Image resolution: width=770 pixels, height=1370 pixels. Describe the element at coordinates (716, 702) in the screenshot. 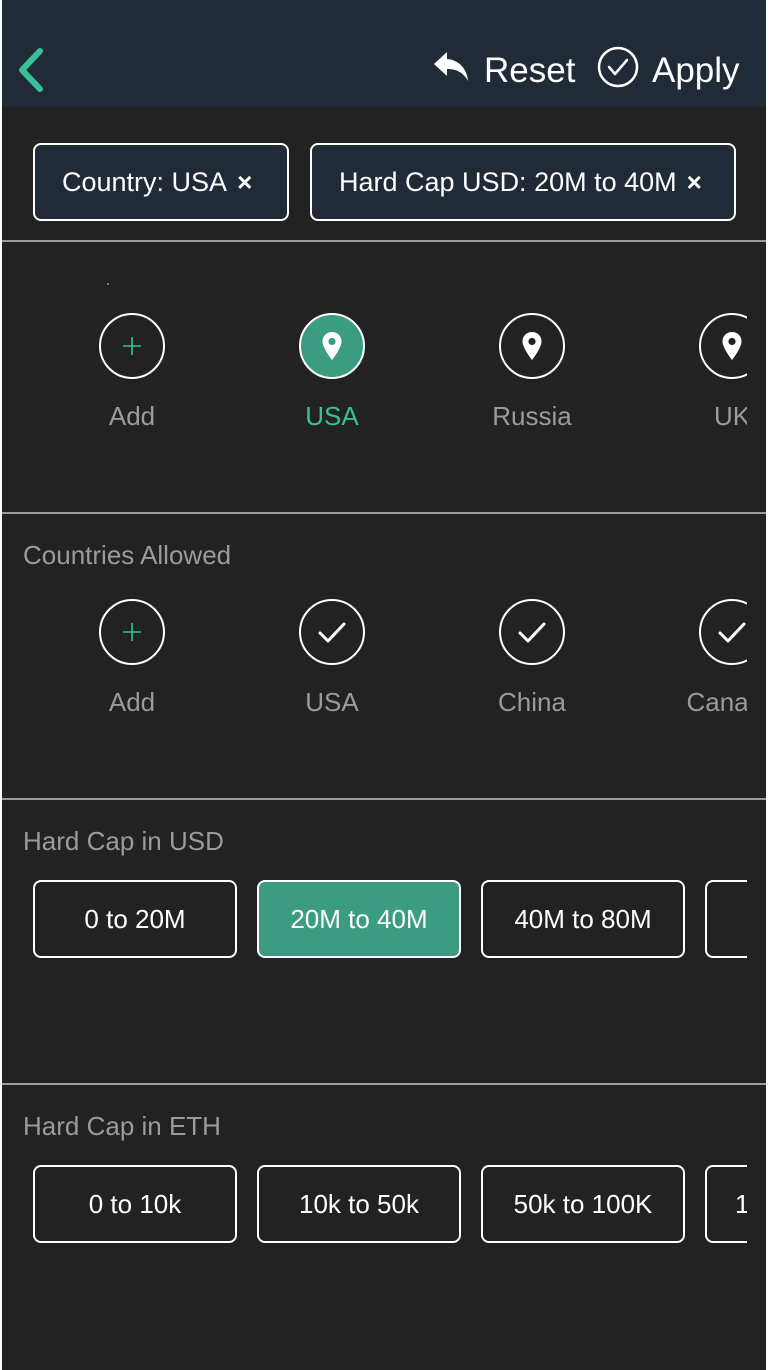

I see `option-label: Canada` at that location.